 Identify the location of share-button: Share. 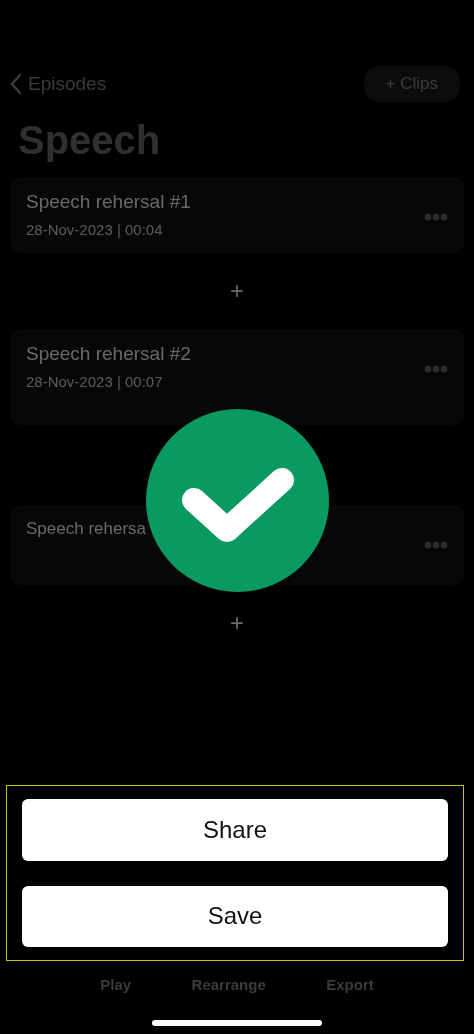
(235, 830).